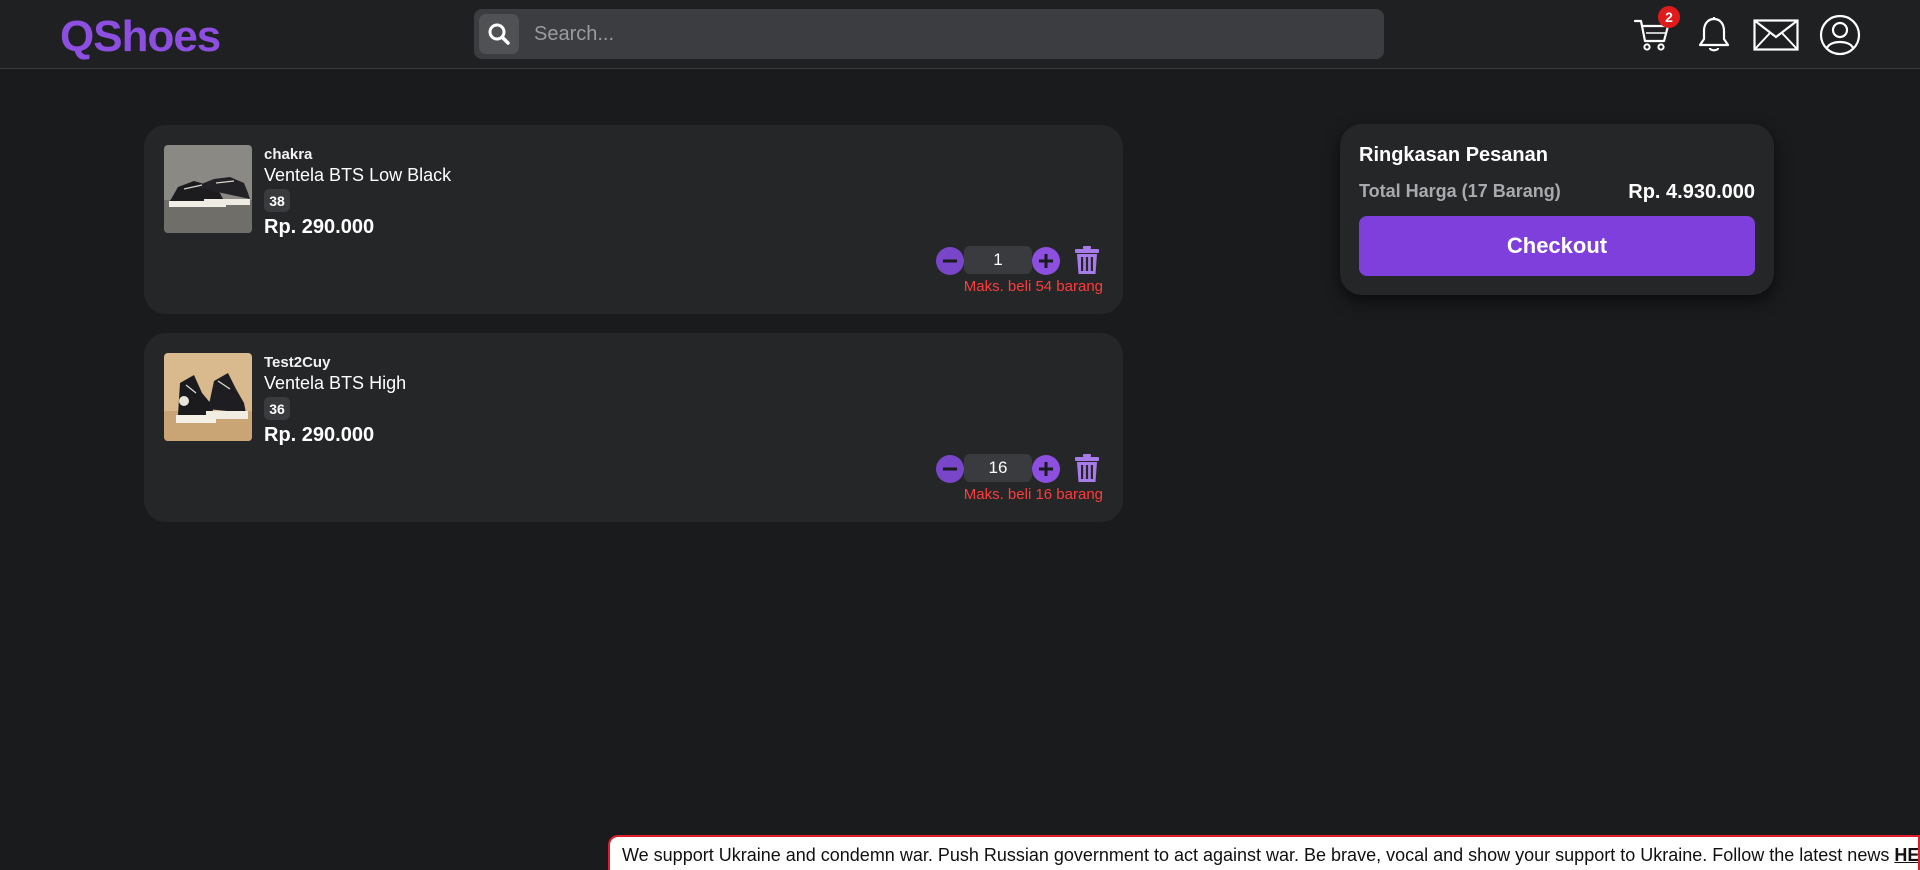 This screenshot has width=1920, height=870. Describe the element at coordinates (1453, 155) in the screenshot. I see `summary-title: Ringkasan Pesanan` at that location.